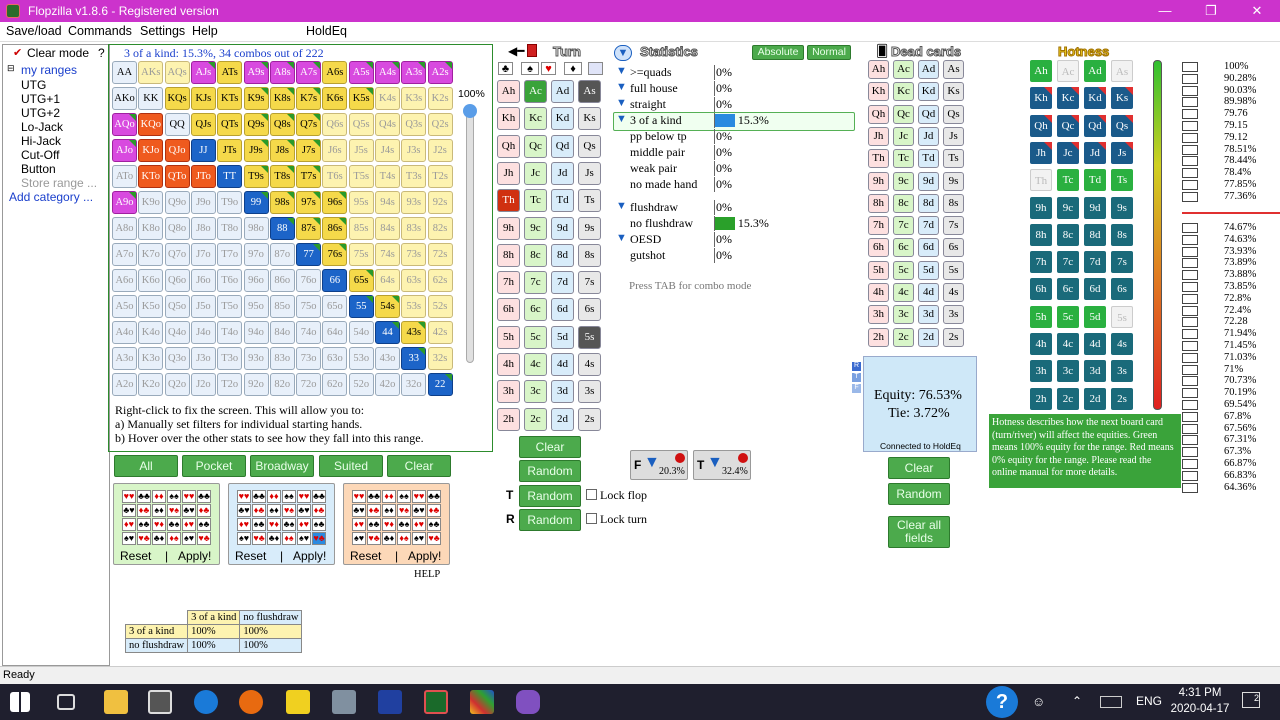 The height and width of the screenshot is (720, 1280). I want to click on dead-card: Td, so click(928, 159).